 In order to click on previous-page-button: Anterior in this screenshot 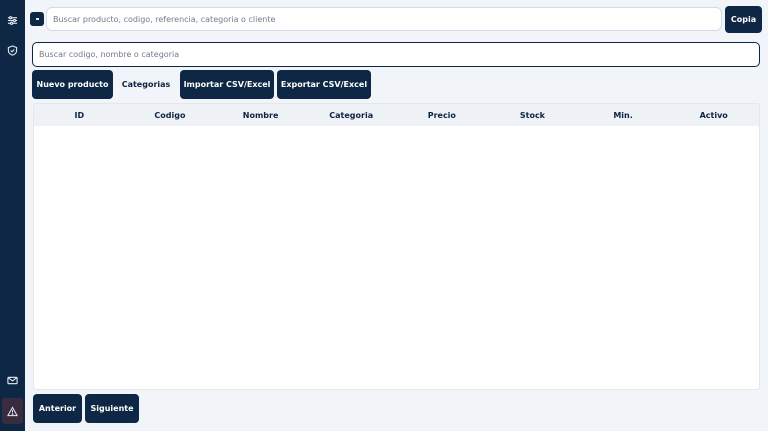, I will do `click(57, 408)`.